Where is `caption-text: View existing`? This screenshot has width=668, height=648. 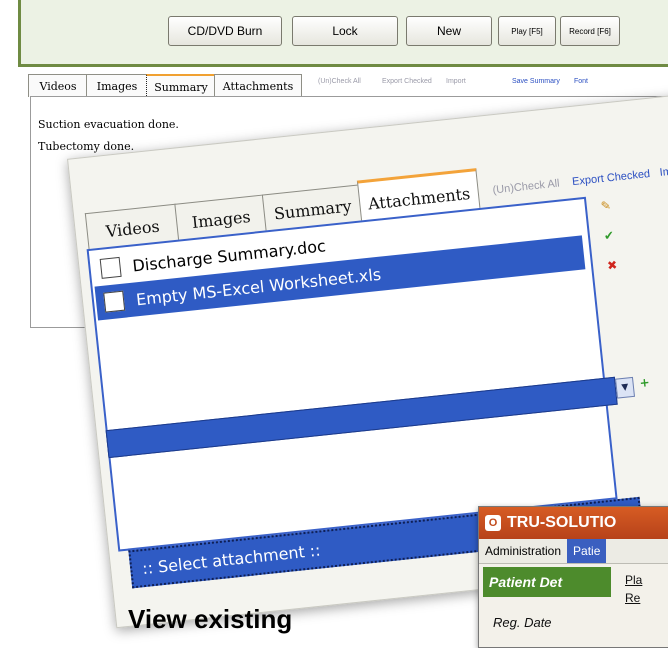
caption-text: View existing is located at coordinates (210, 619).